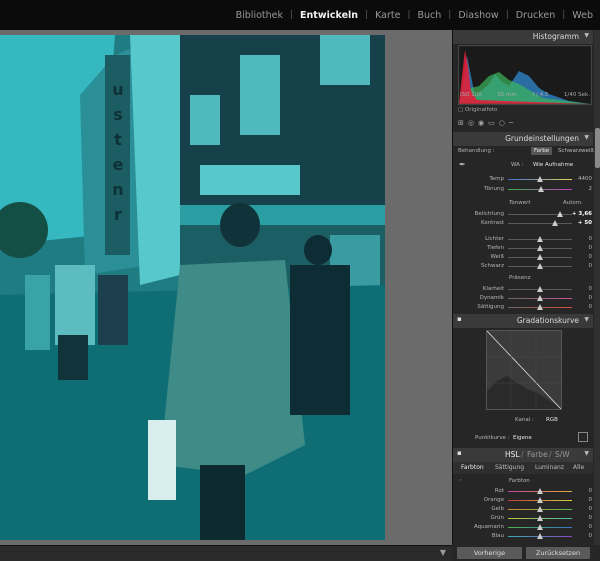 Image resolution: width=600 pixels, height=561 pixels. I want to click on saturation-slider-handle, so click(540, 307).